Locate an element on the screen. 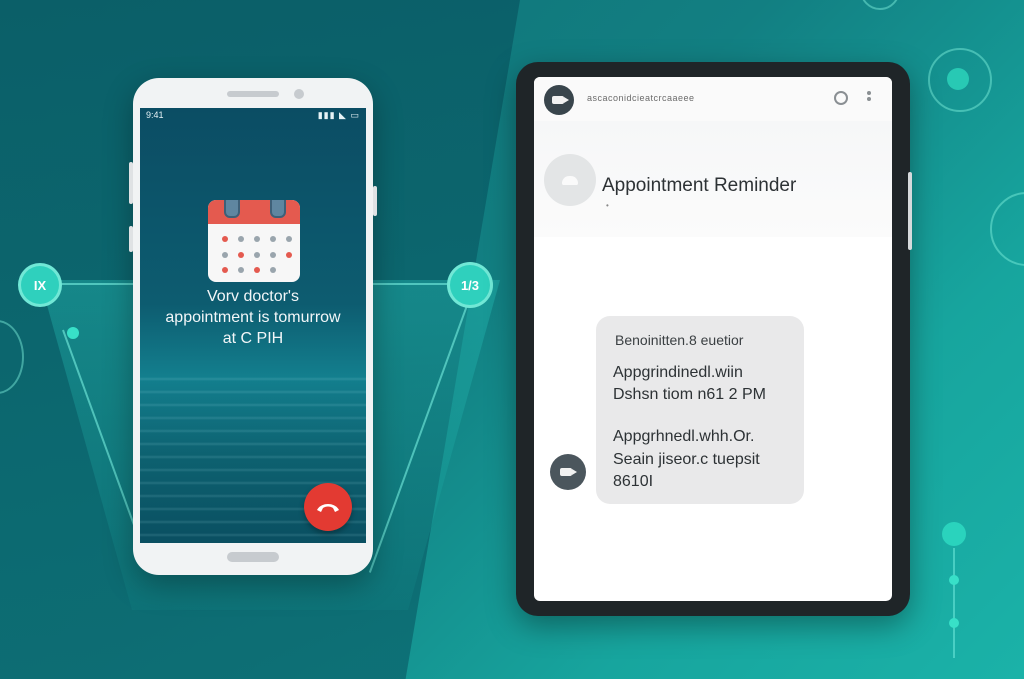 This screenshot has width=1024, height=679. right-node-icon: 1/3 is located at coordinates (470, 285).